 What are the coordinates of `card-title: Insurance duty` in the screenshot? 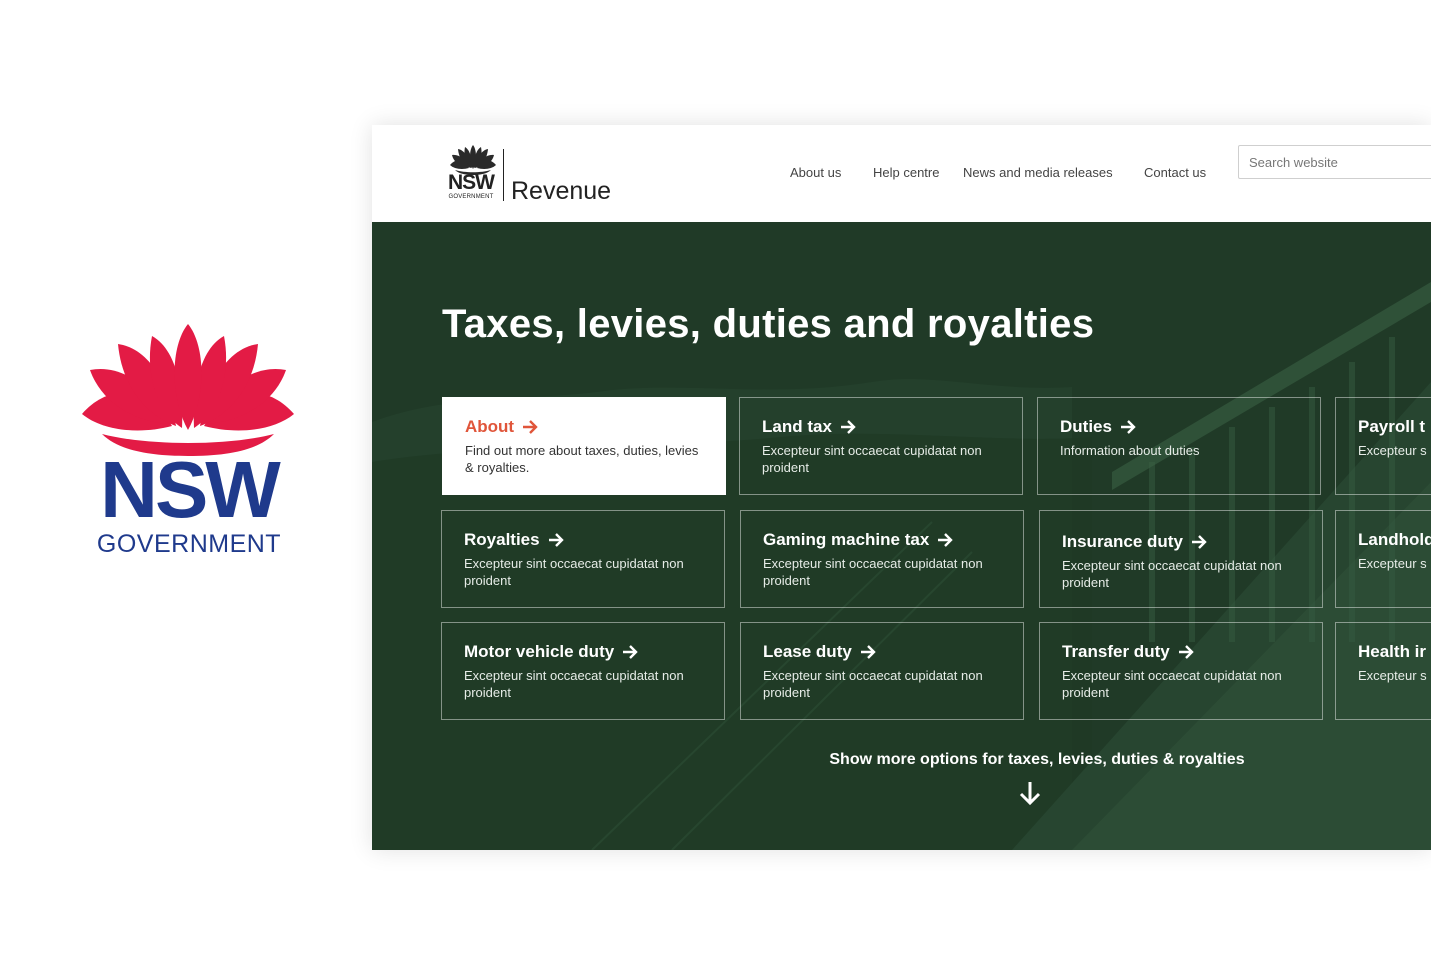 It's located at (1122, 541).